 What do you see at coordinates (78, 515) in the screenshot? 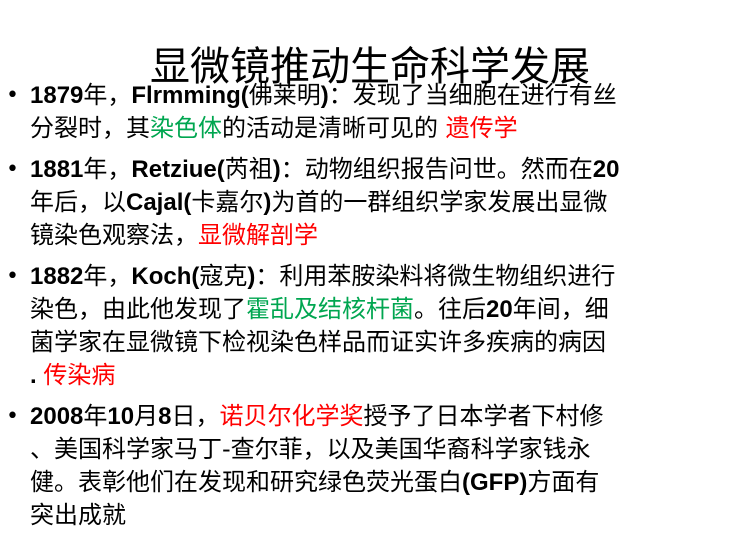
I see `text-segment: 突出成就` at bounding box center [78, 515].